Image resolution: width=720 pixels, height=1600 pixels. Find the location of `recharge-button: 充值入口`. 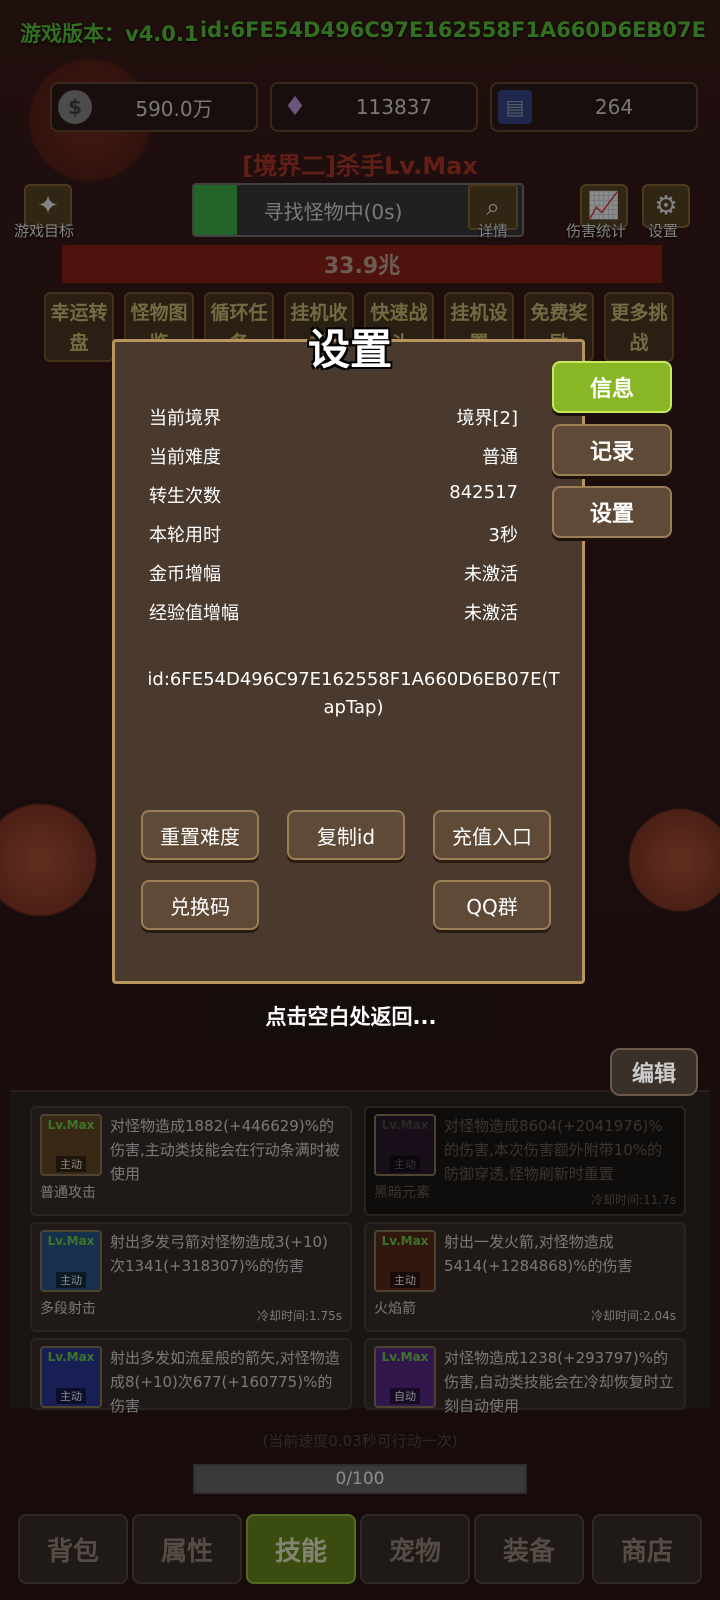

recharge-button: 充值入口 is located at coordinates (492, 835).